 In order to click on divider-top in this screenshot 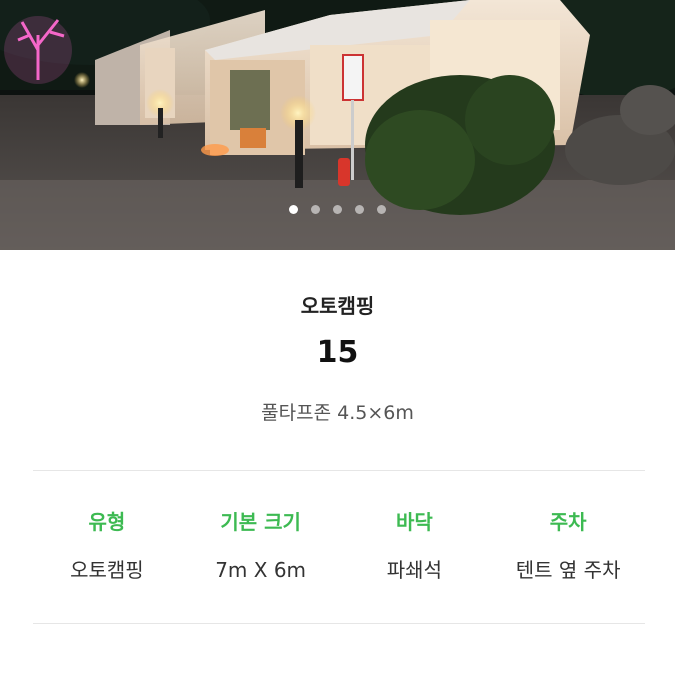, I will do `click(339, 470)`.